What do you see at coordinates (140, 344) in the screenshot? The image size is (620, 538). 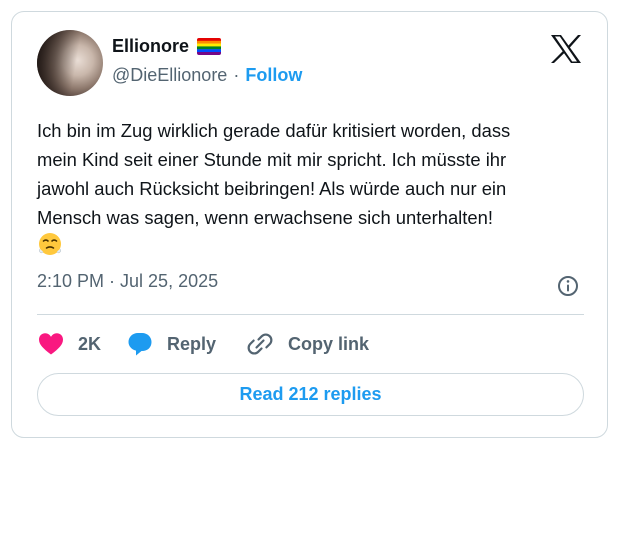 I see `reply-bubble-icon` at bounding box center [140, 344].